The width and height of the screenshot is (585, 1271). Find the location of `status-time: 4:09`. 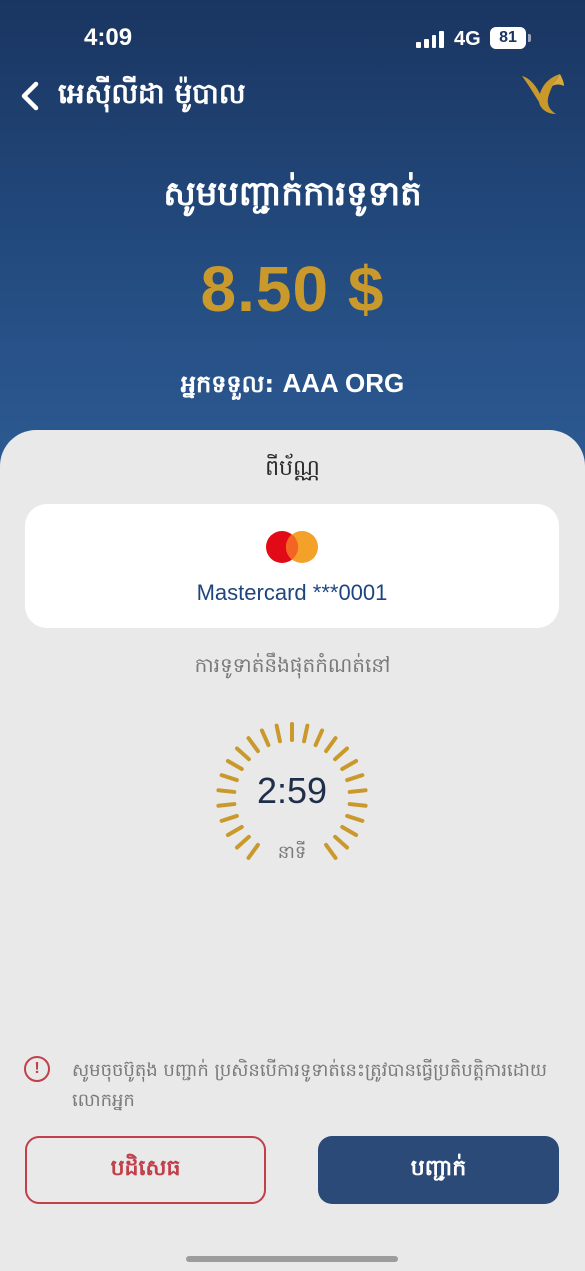

status-time: 4:09 is located at coordinates (108, 37).